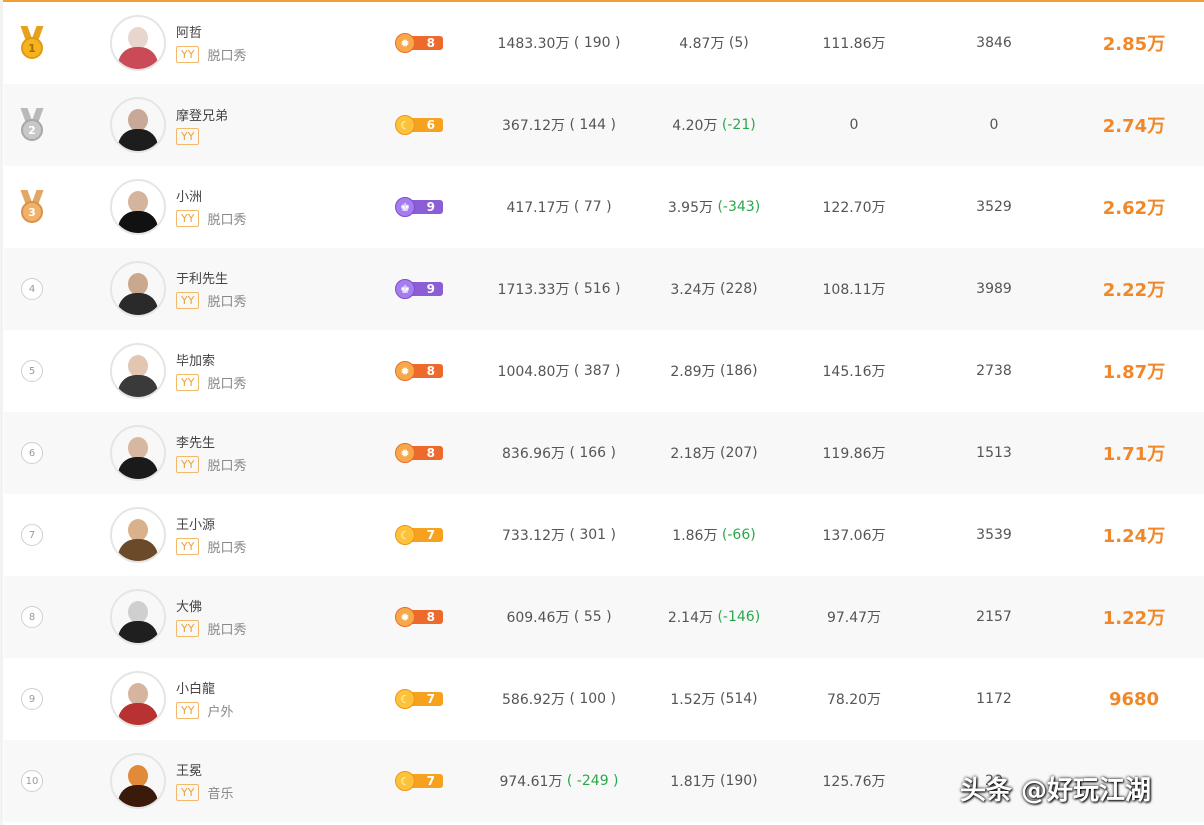 The image size is (1204, 825). What do you see at coordinates (202, 114) in the screenshot?
I see `streamer-name: 摩登兄弟` at bounding box center [202, 114].